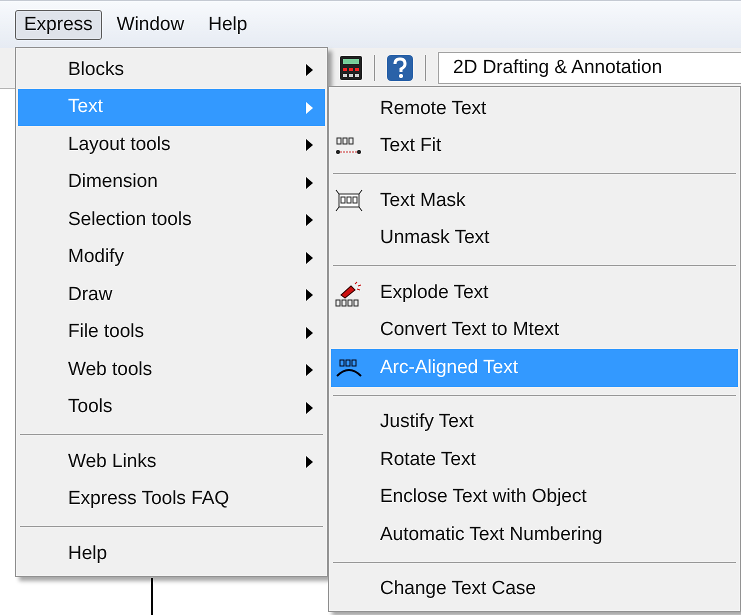 This screenshot has width=741, height=615. What do you see at coordinates (171, 553) in the screenshot?
I see `menu-item: Help` at bounding box center [171, 553].